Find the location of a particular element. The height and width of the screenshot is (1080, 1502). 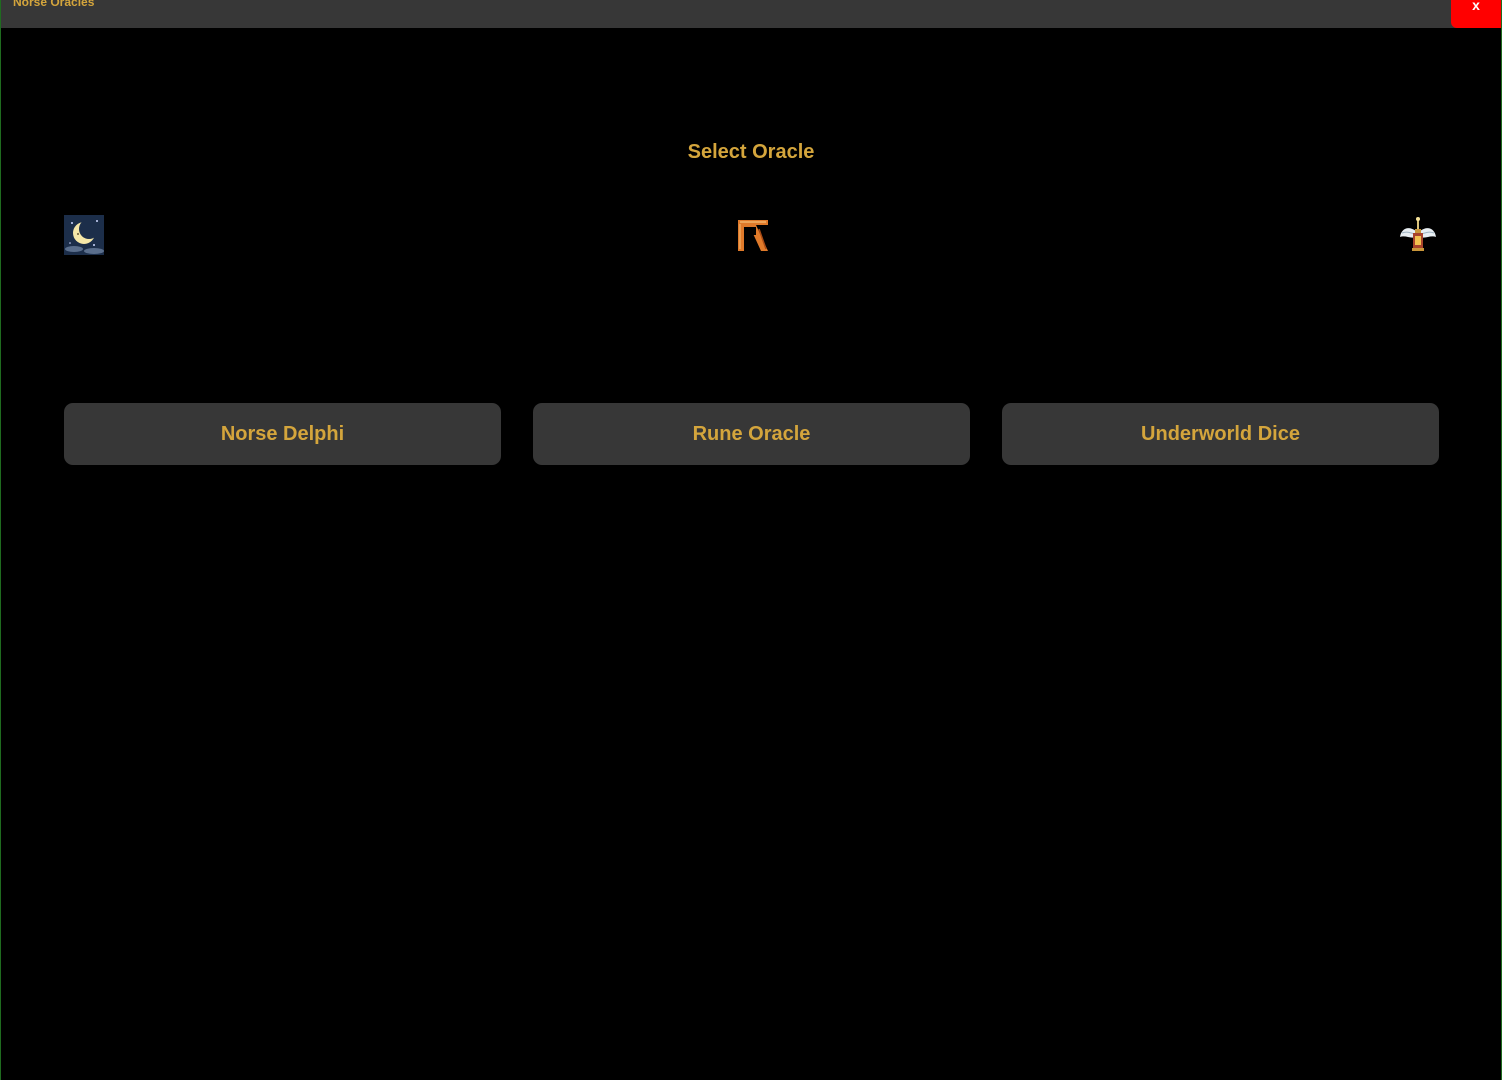

winged-lantern-icon is located at coordinates (1418, 235).